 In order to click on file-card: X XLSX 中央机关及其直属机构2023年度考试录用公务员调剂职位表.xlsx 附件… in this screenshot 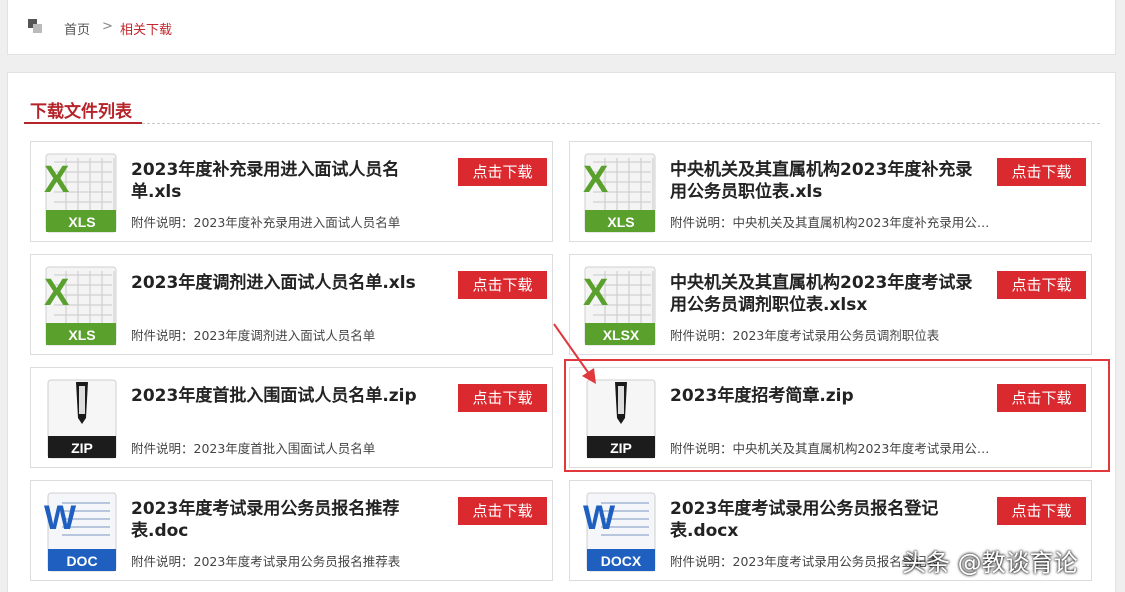, I will do `click(830, 304)`.